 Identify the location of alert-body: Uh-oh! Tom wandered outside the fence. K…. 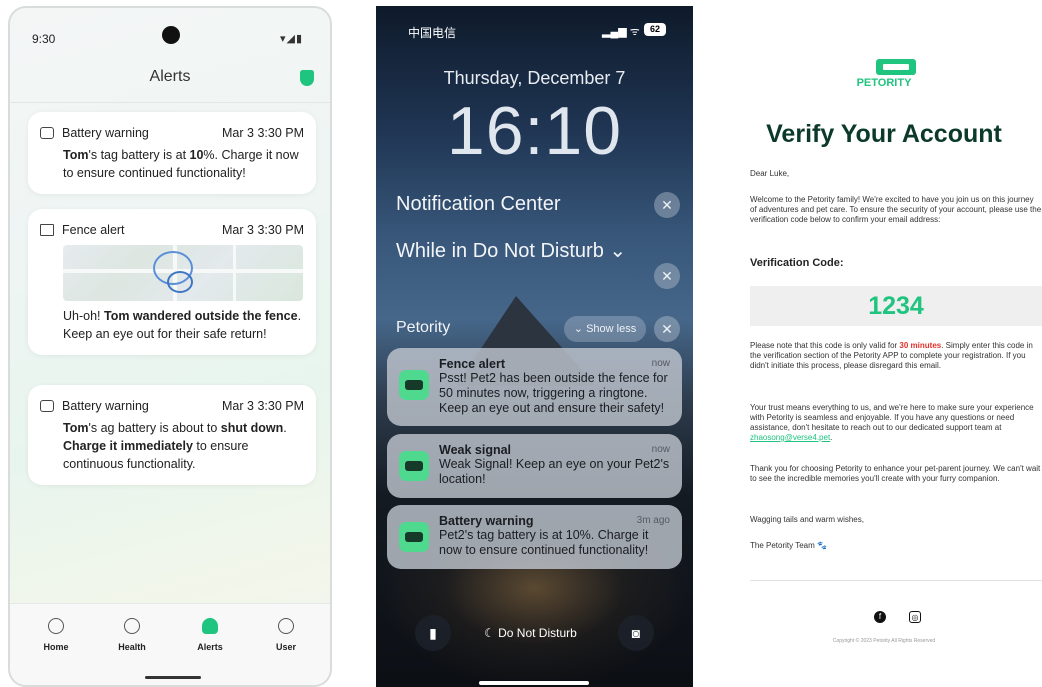
(182, 325).